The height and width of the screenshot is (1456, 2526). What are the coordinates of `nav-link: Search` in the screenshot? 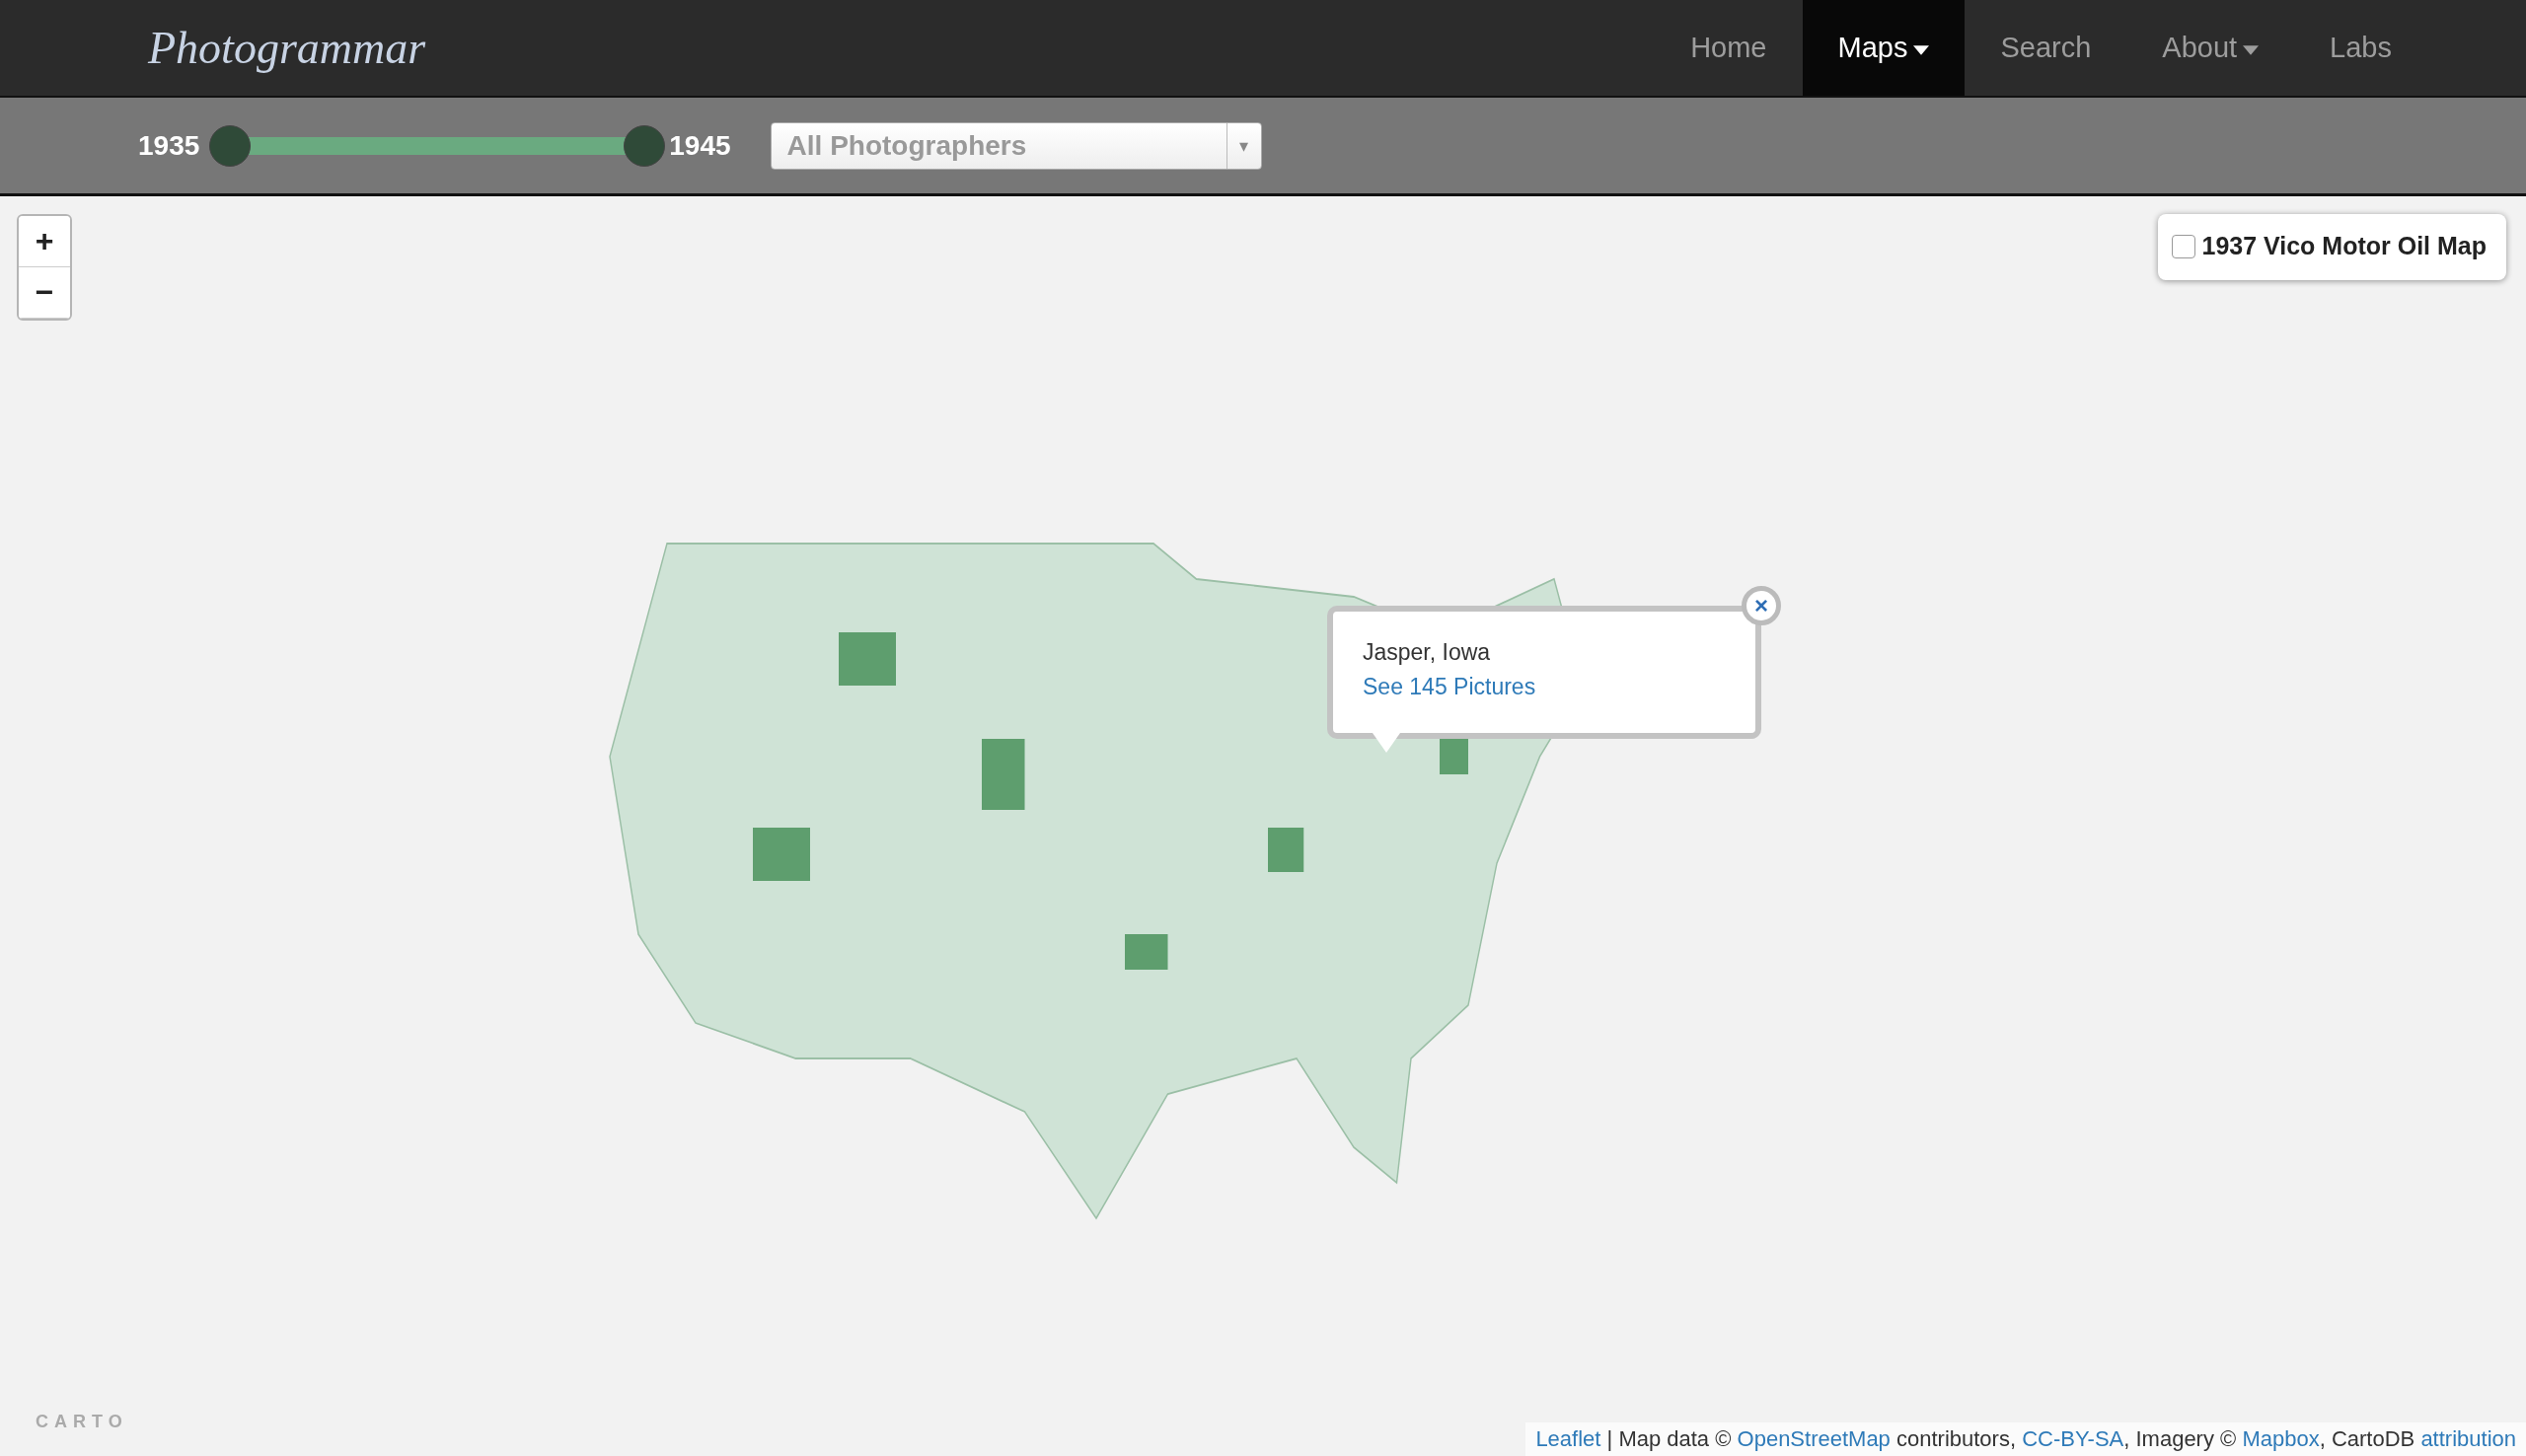 It's located at (2046, 48).